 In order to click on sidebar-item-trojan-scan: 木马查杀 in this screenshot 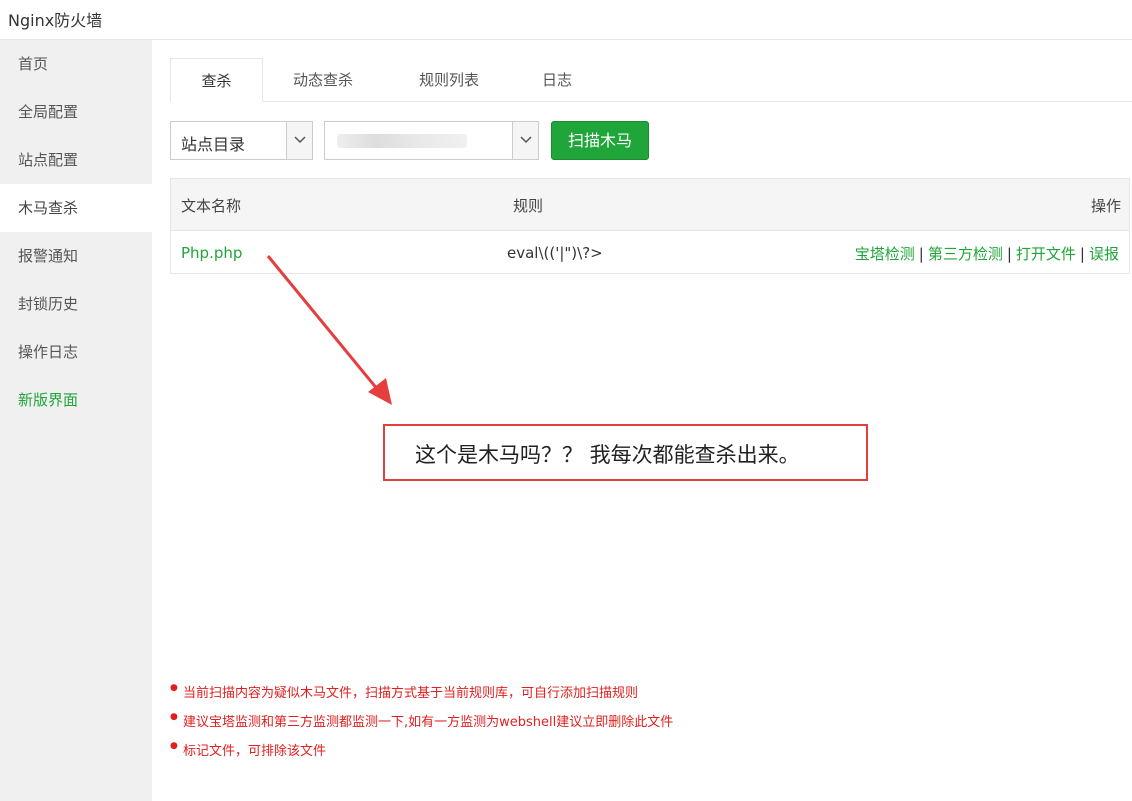, I will do `click(76, 208)`.